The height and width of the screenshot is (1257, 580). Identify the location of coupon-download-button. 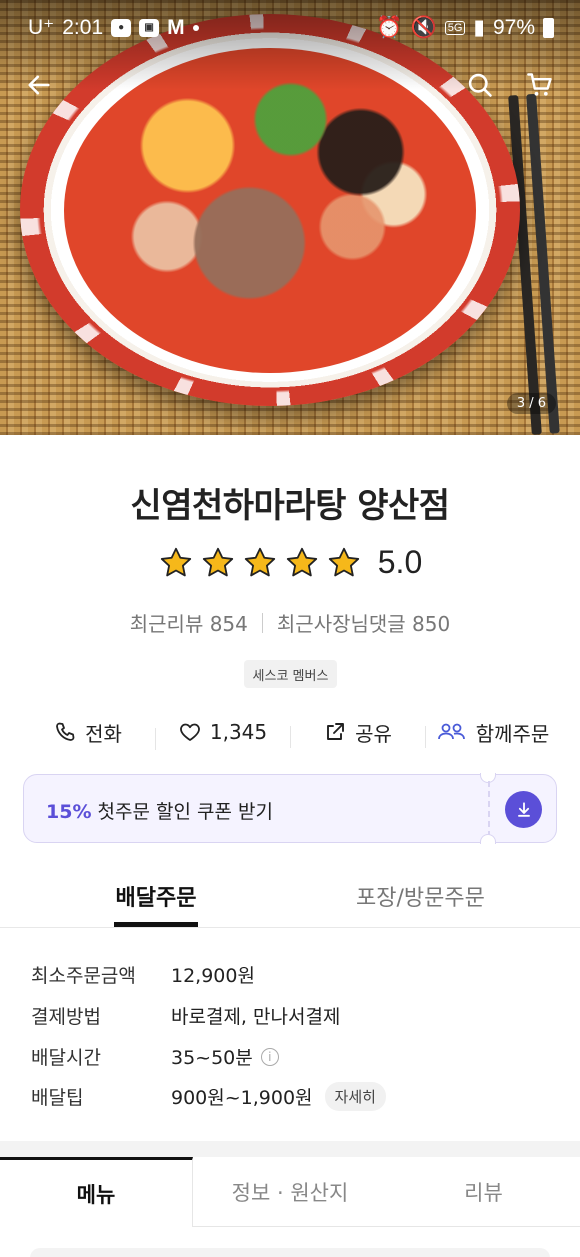
(523, 809).